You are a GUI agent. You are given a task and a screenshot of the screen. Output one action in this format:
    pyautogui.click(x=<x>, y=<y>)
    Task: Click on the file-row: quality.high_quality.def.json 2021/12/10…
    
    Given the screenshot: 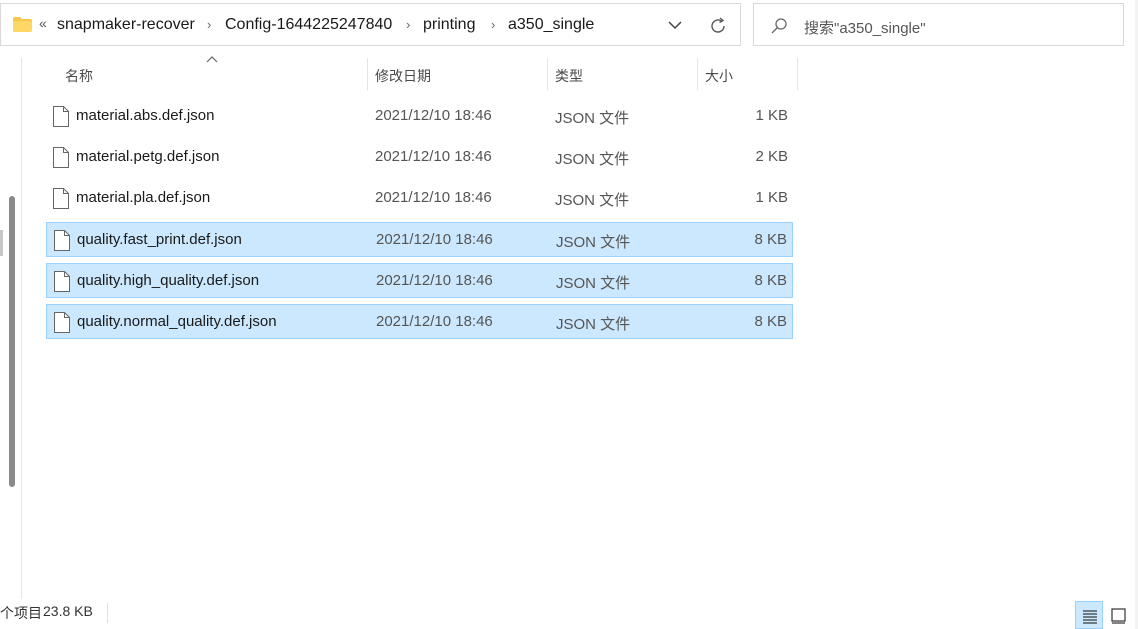 What is the action you would take?
    pyautogui.click(x=419, y=280)
    